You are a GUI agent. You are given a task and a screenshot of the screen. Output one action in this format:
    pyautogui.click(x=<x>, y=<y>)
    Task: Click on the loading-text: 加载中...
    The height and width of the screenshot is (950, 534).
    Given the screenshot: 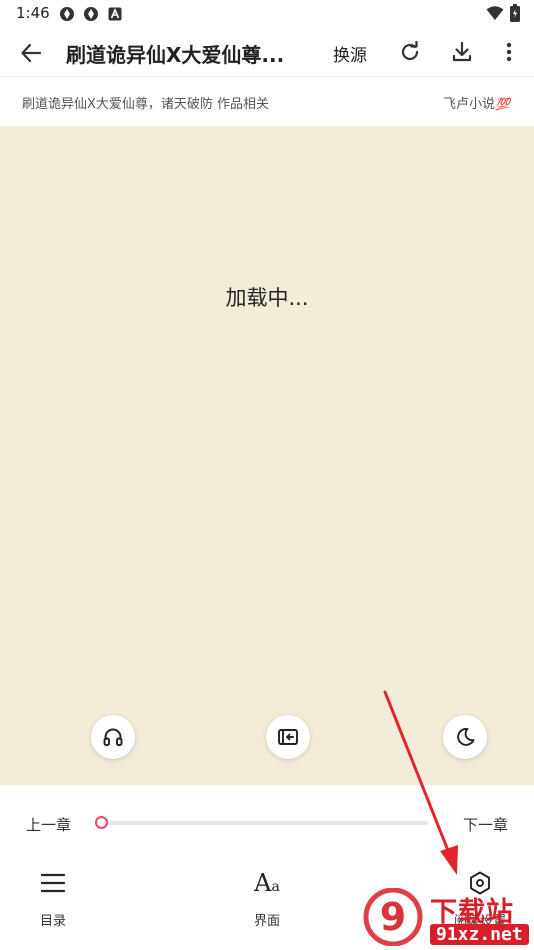 What is the action you would take?
    pyautogui.click(x=267, y=298)
    